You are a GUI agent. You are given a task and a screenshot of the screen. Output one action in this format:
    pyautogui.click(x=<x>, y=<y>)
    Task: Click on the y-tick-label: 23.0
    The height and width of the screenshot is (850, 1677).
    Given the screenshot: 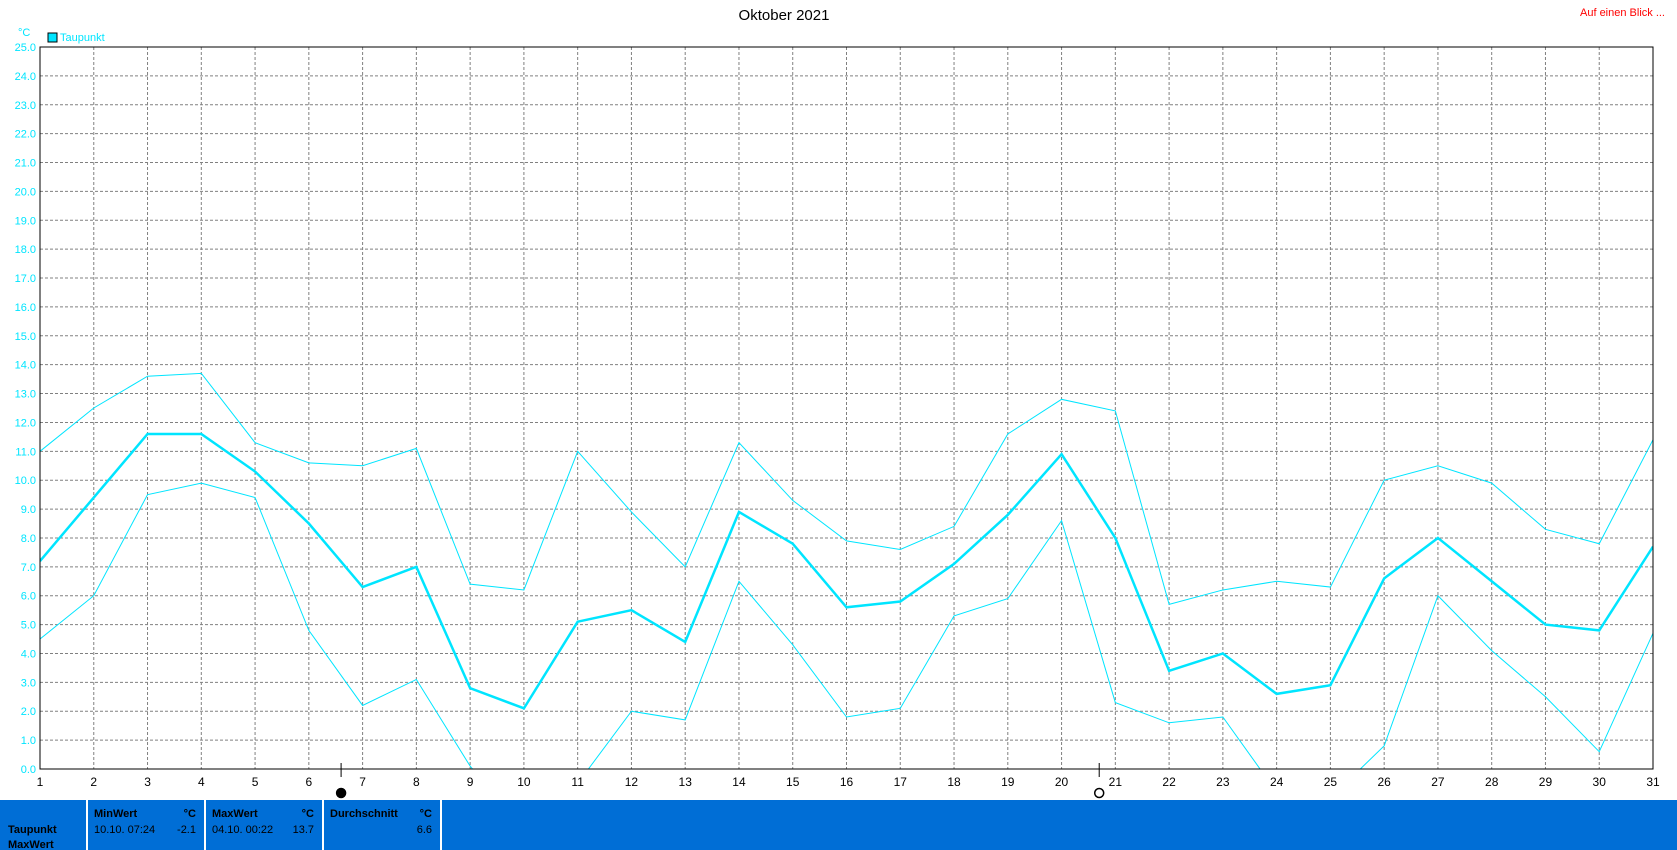 What is the action you would take?
    pyautogui.click(x=25, y=106)
    